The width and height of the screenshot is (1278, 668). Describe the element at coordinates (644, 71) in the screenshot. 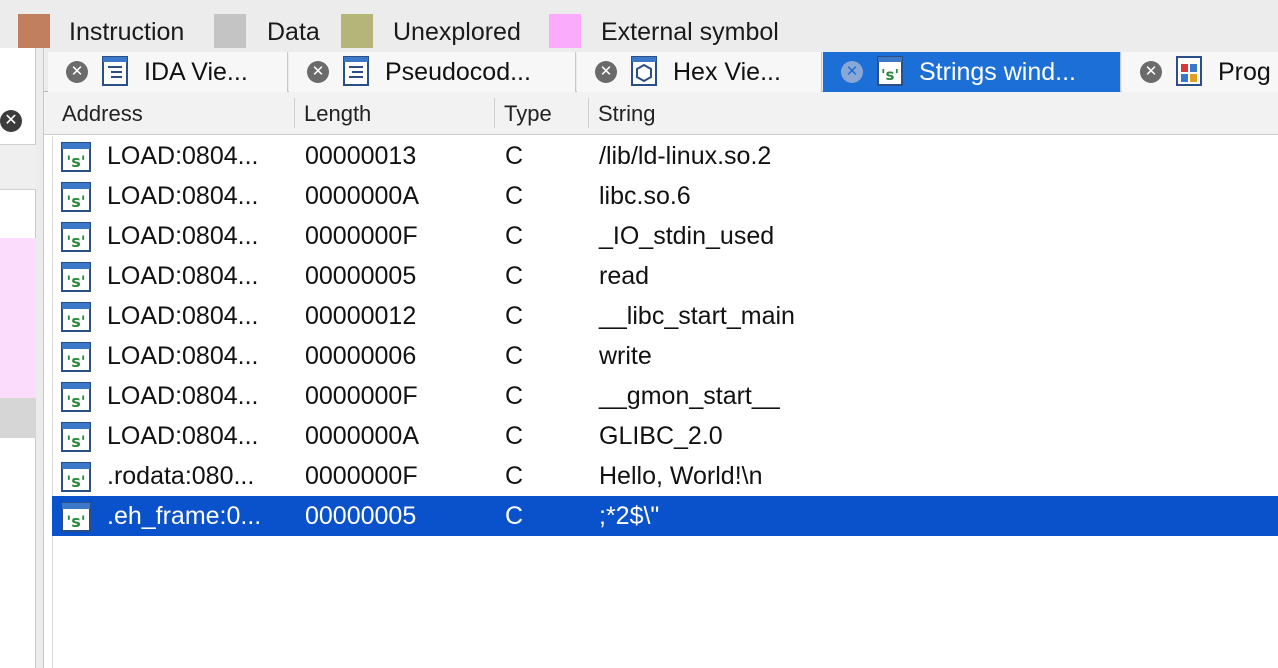

I see `hex-view-icon` at that location.